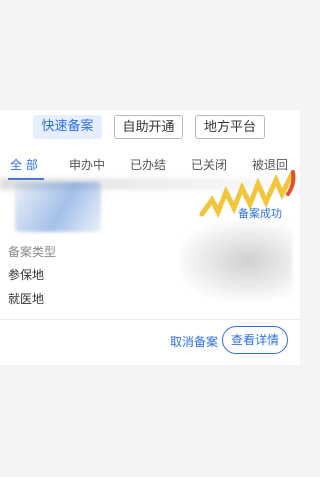 The height and width of the screenshot is (477, 320). What do you see at coordinates (58, 207) in the screenshot?
I see `redaction-scribble-blue` at bounding box center [58, 207].